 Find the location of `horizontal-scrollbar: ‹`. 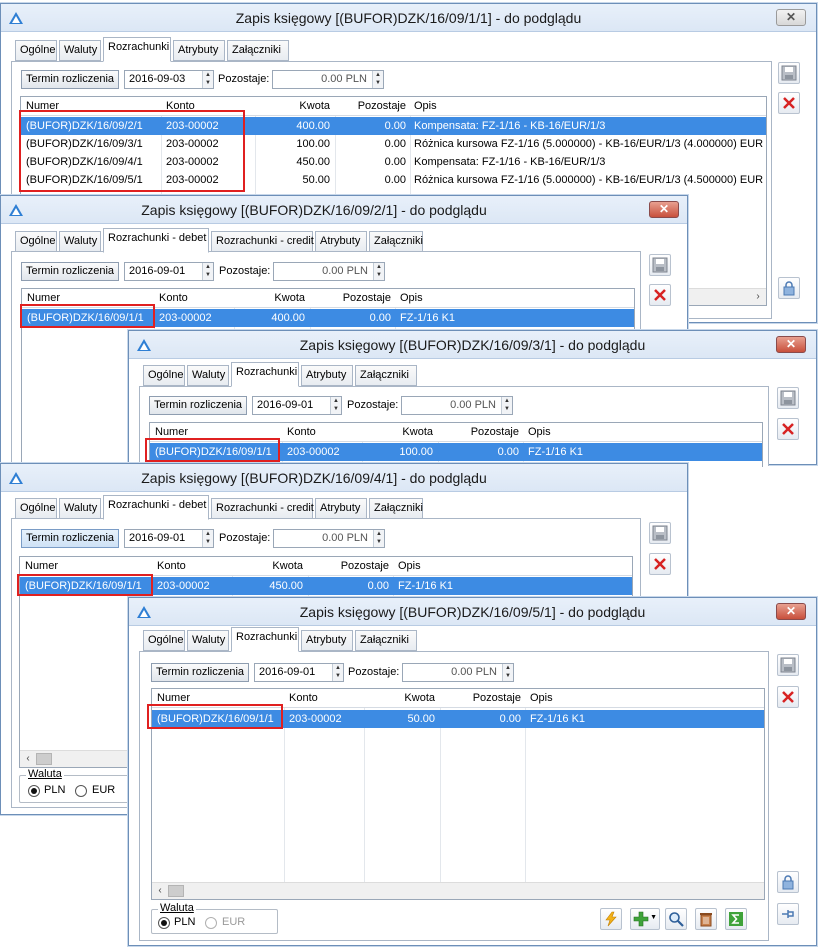

horizontal-scrollbar: ‹ is located at coordinates (458, 890).